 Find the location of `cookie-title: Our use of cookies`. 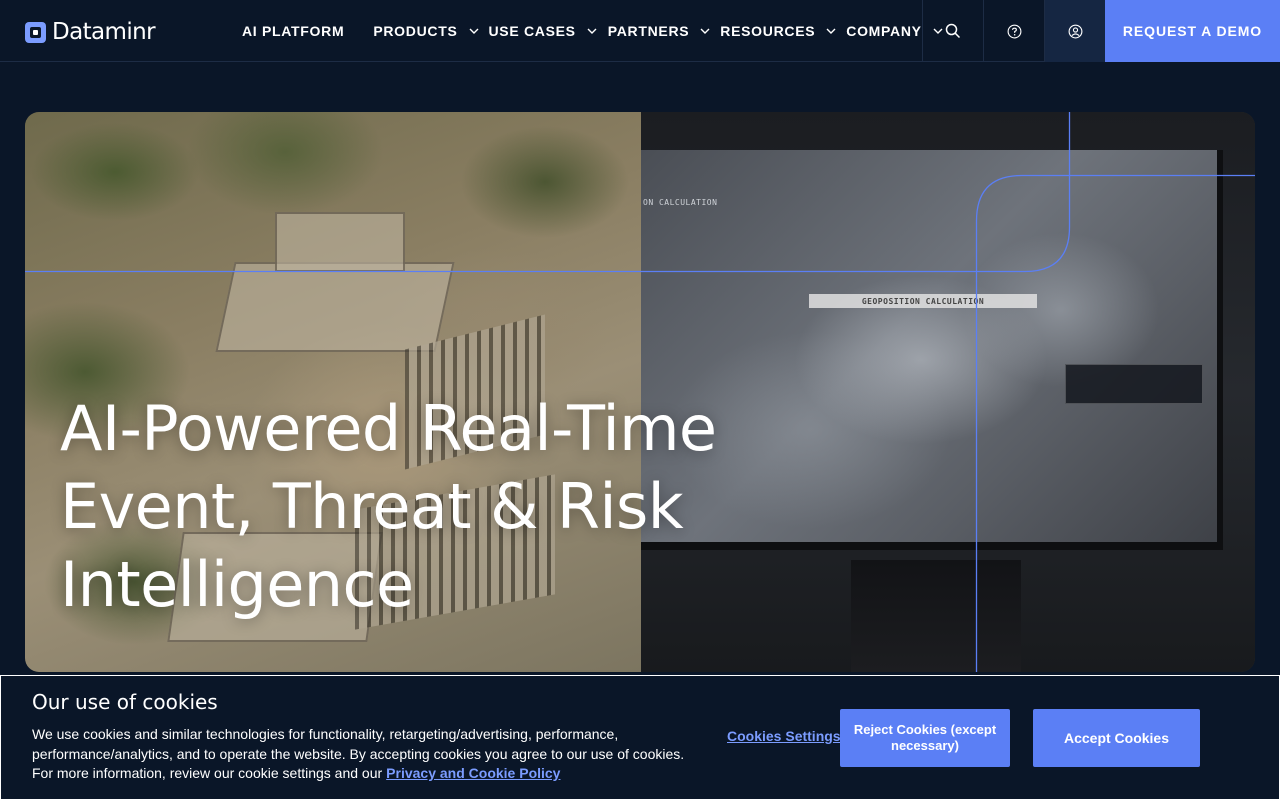

cookie-title: Our use of cookies is located at coordinates (125, 702).